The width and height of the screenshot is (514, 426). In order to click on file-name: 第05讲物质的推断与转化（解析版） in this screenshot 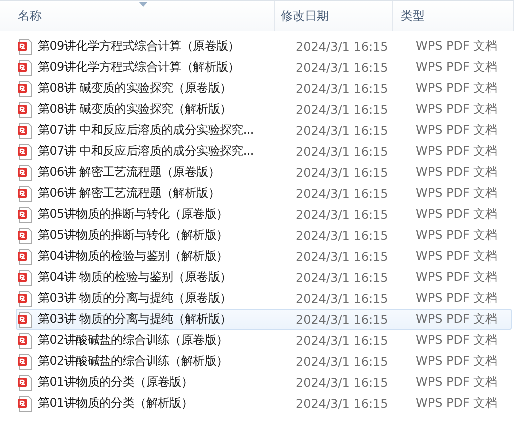, I will do `click(133, 235)`.